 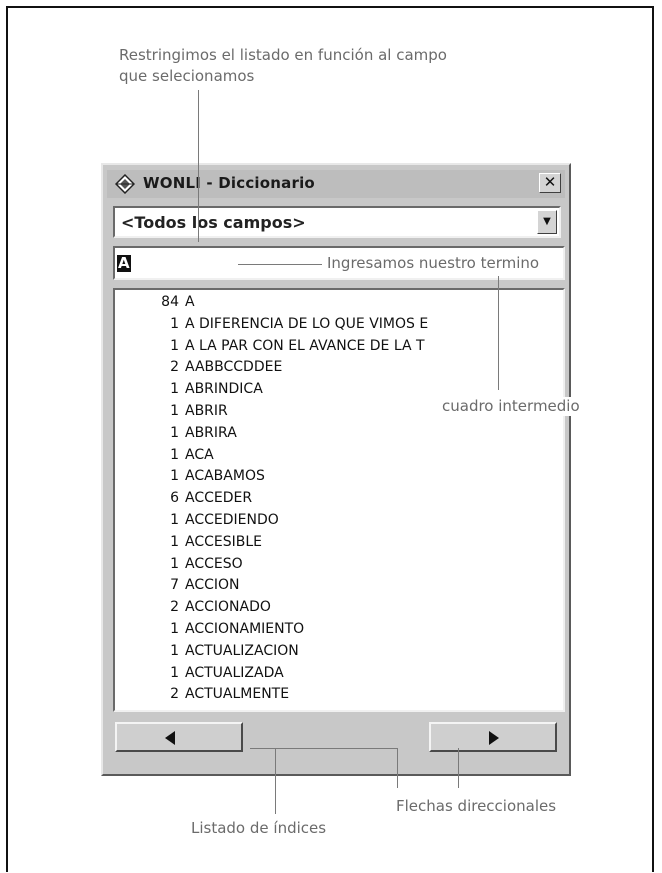 I want to click on middle-leader-line, so click(x=498, y=333).